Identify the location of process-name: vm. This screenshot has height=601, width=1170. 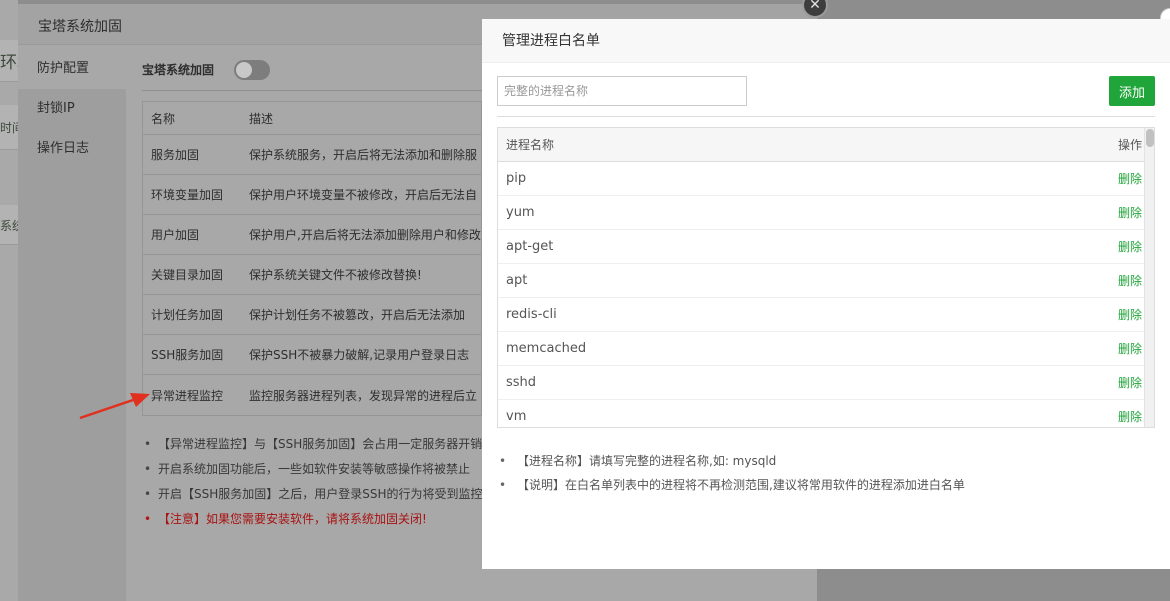
(516, 416).